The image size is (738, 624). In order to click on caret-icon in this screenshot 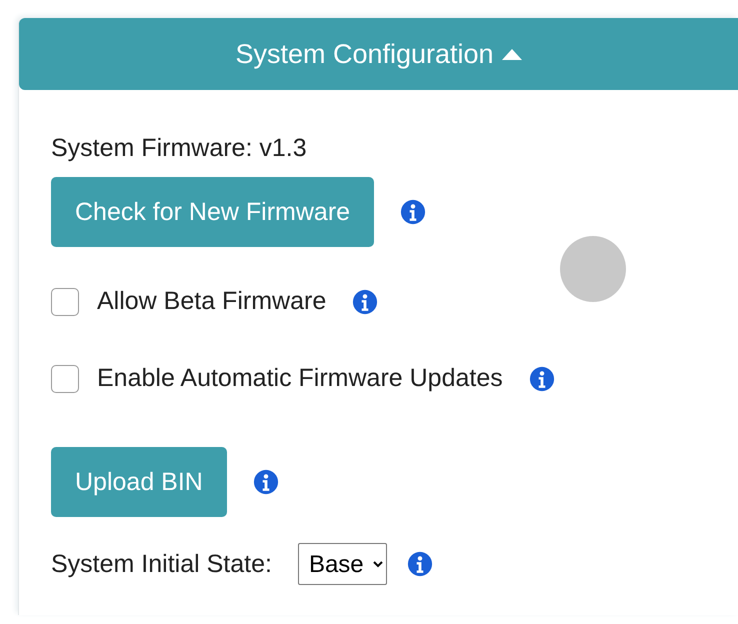, I will do `click(512, 54)`.